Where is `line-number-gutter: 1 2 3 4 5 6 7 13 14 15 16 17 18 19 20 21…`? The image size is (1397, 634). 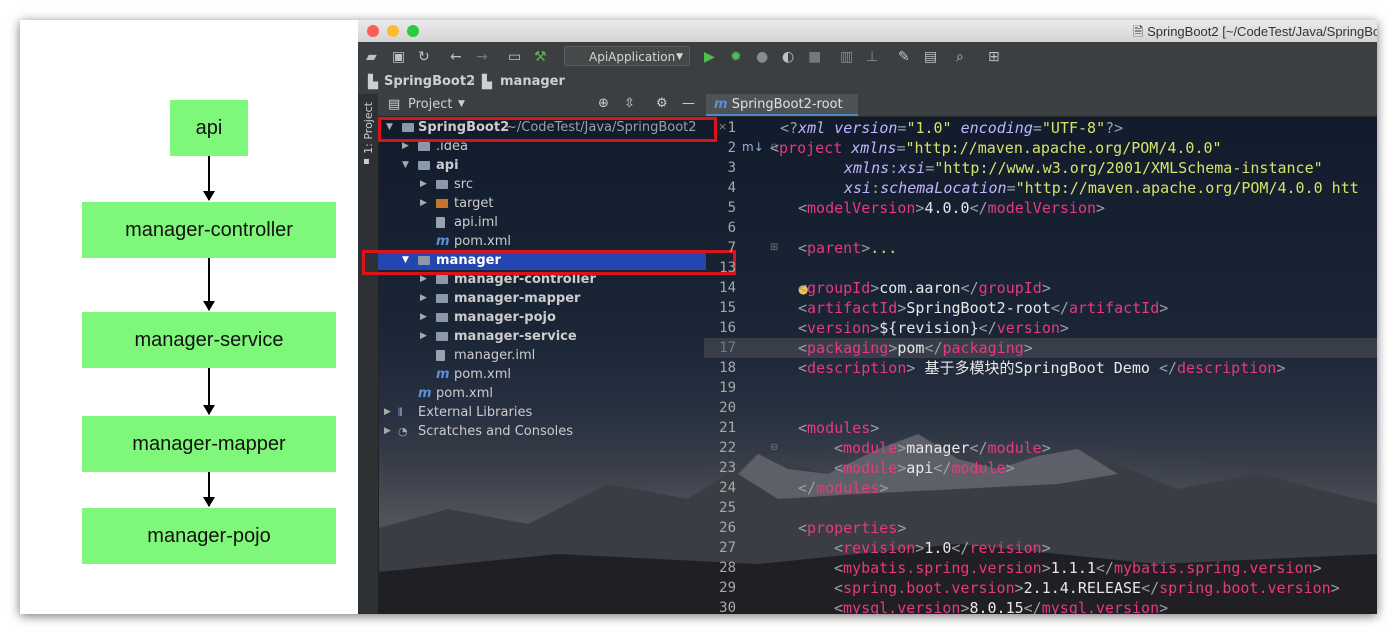
line-number-gutter: 1 2 3 4 5 6 7 13 14 15 16 17 18 19 20 21… is located at coordinates (749, 367).